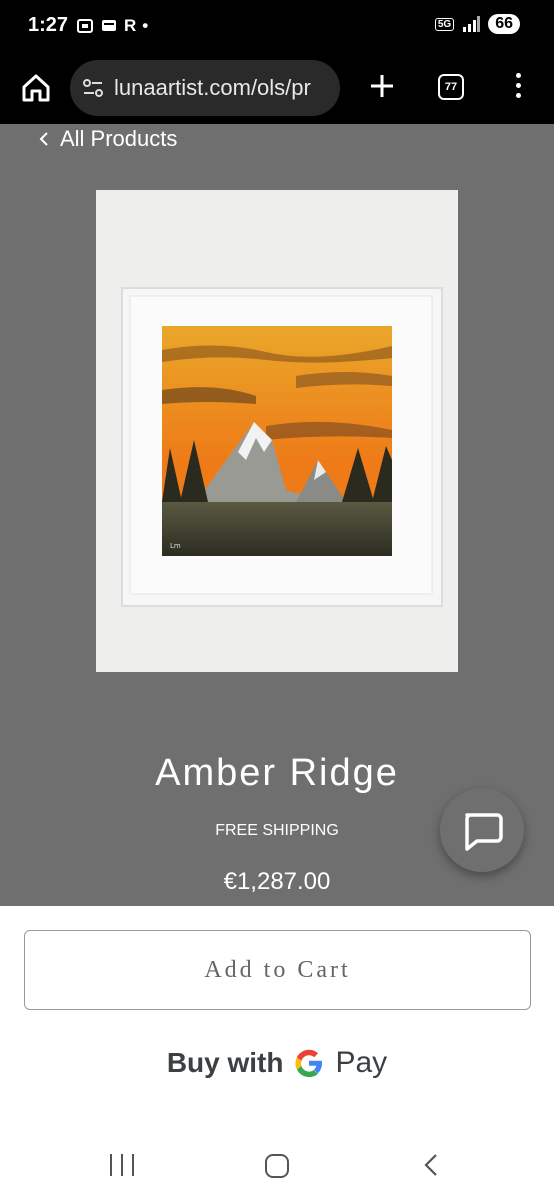  Describe the element at coordinates (93, 88) in the screenshot. I see `site-settings-icon` at that location.